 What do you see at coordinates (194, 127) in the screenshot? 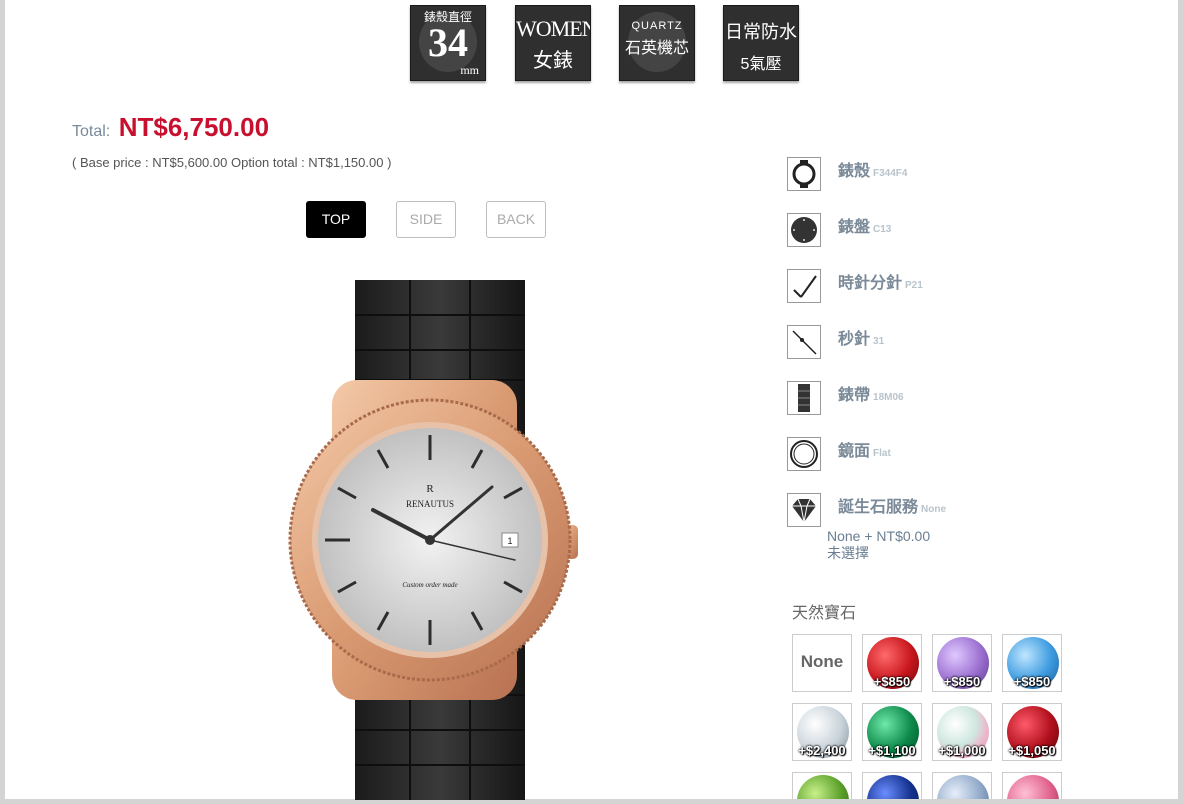
I see `total-value: NT$6,750.00` at bounding box center [194, 127].